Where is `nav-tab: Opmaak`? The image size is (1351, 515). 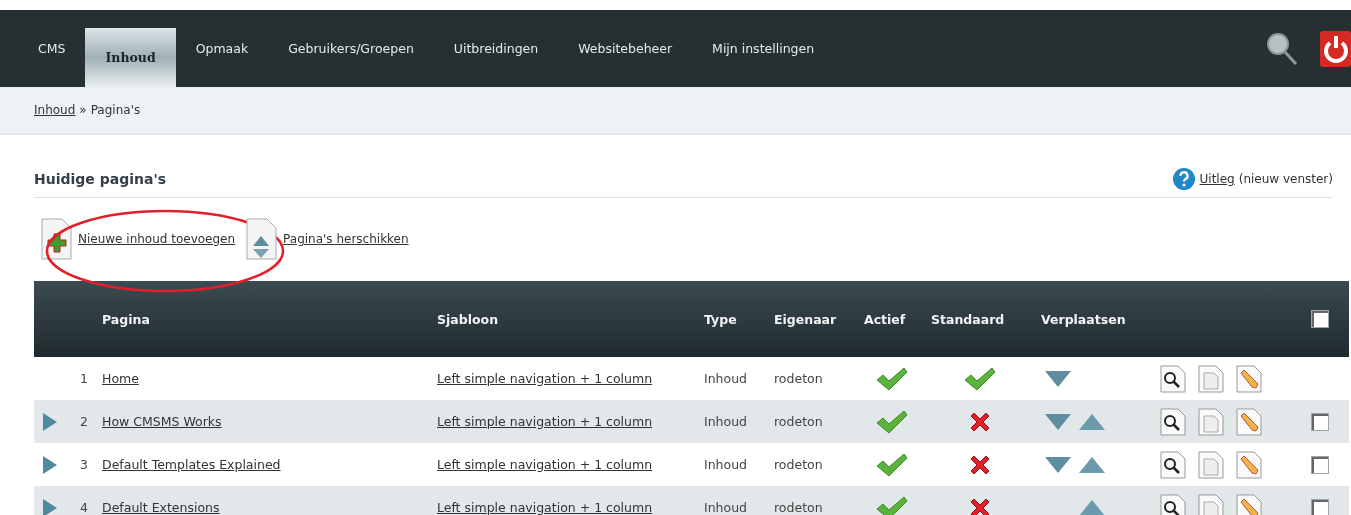 nav-tab: Opmaak is located at coordinates (222, 48).